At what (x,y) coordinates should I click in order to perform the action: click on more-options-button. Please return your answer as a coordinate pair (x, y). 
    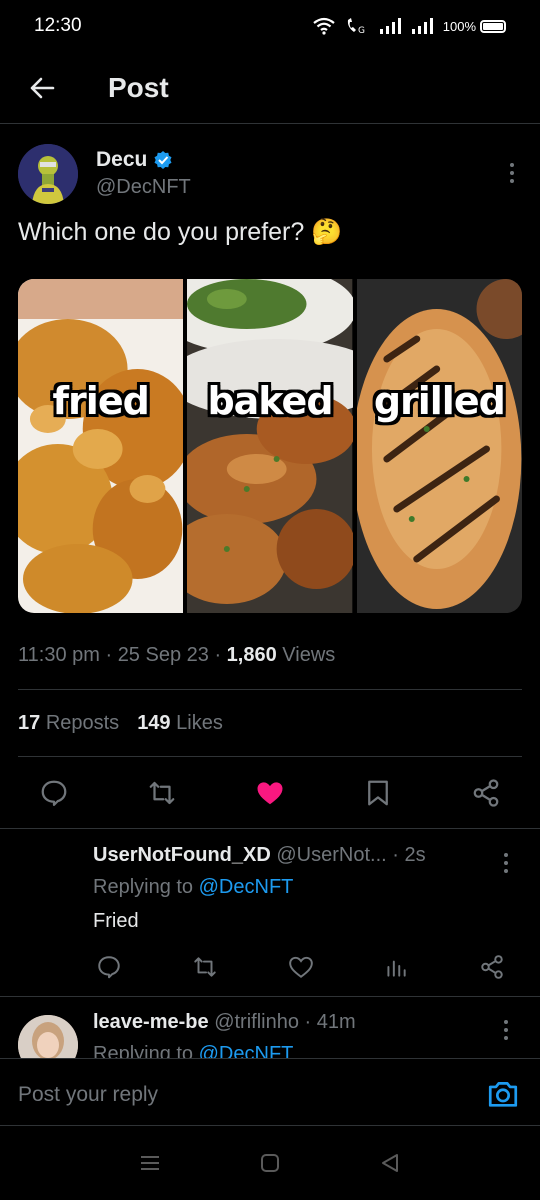
    Looking at the image, I should click on (512, 173).